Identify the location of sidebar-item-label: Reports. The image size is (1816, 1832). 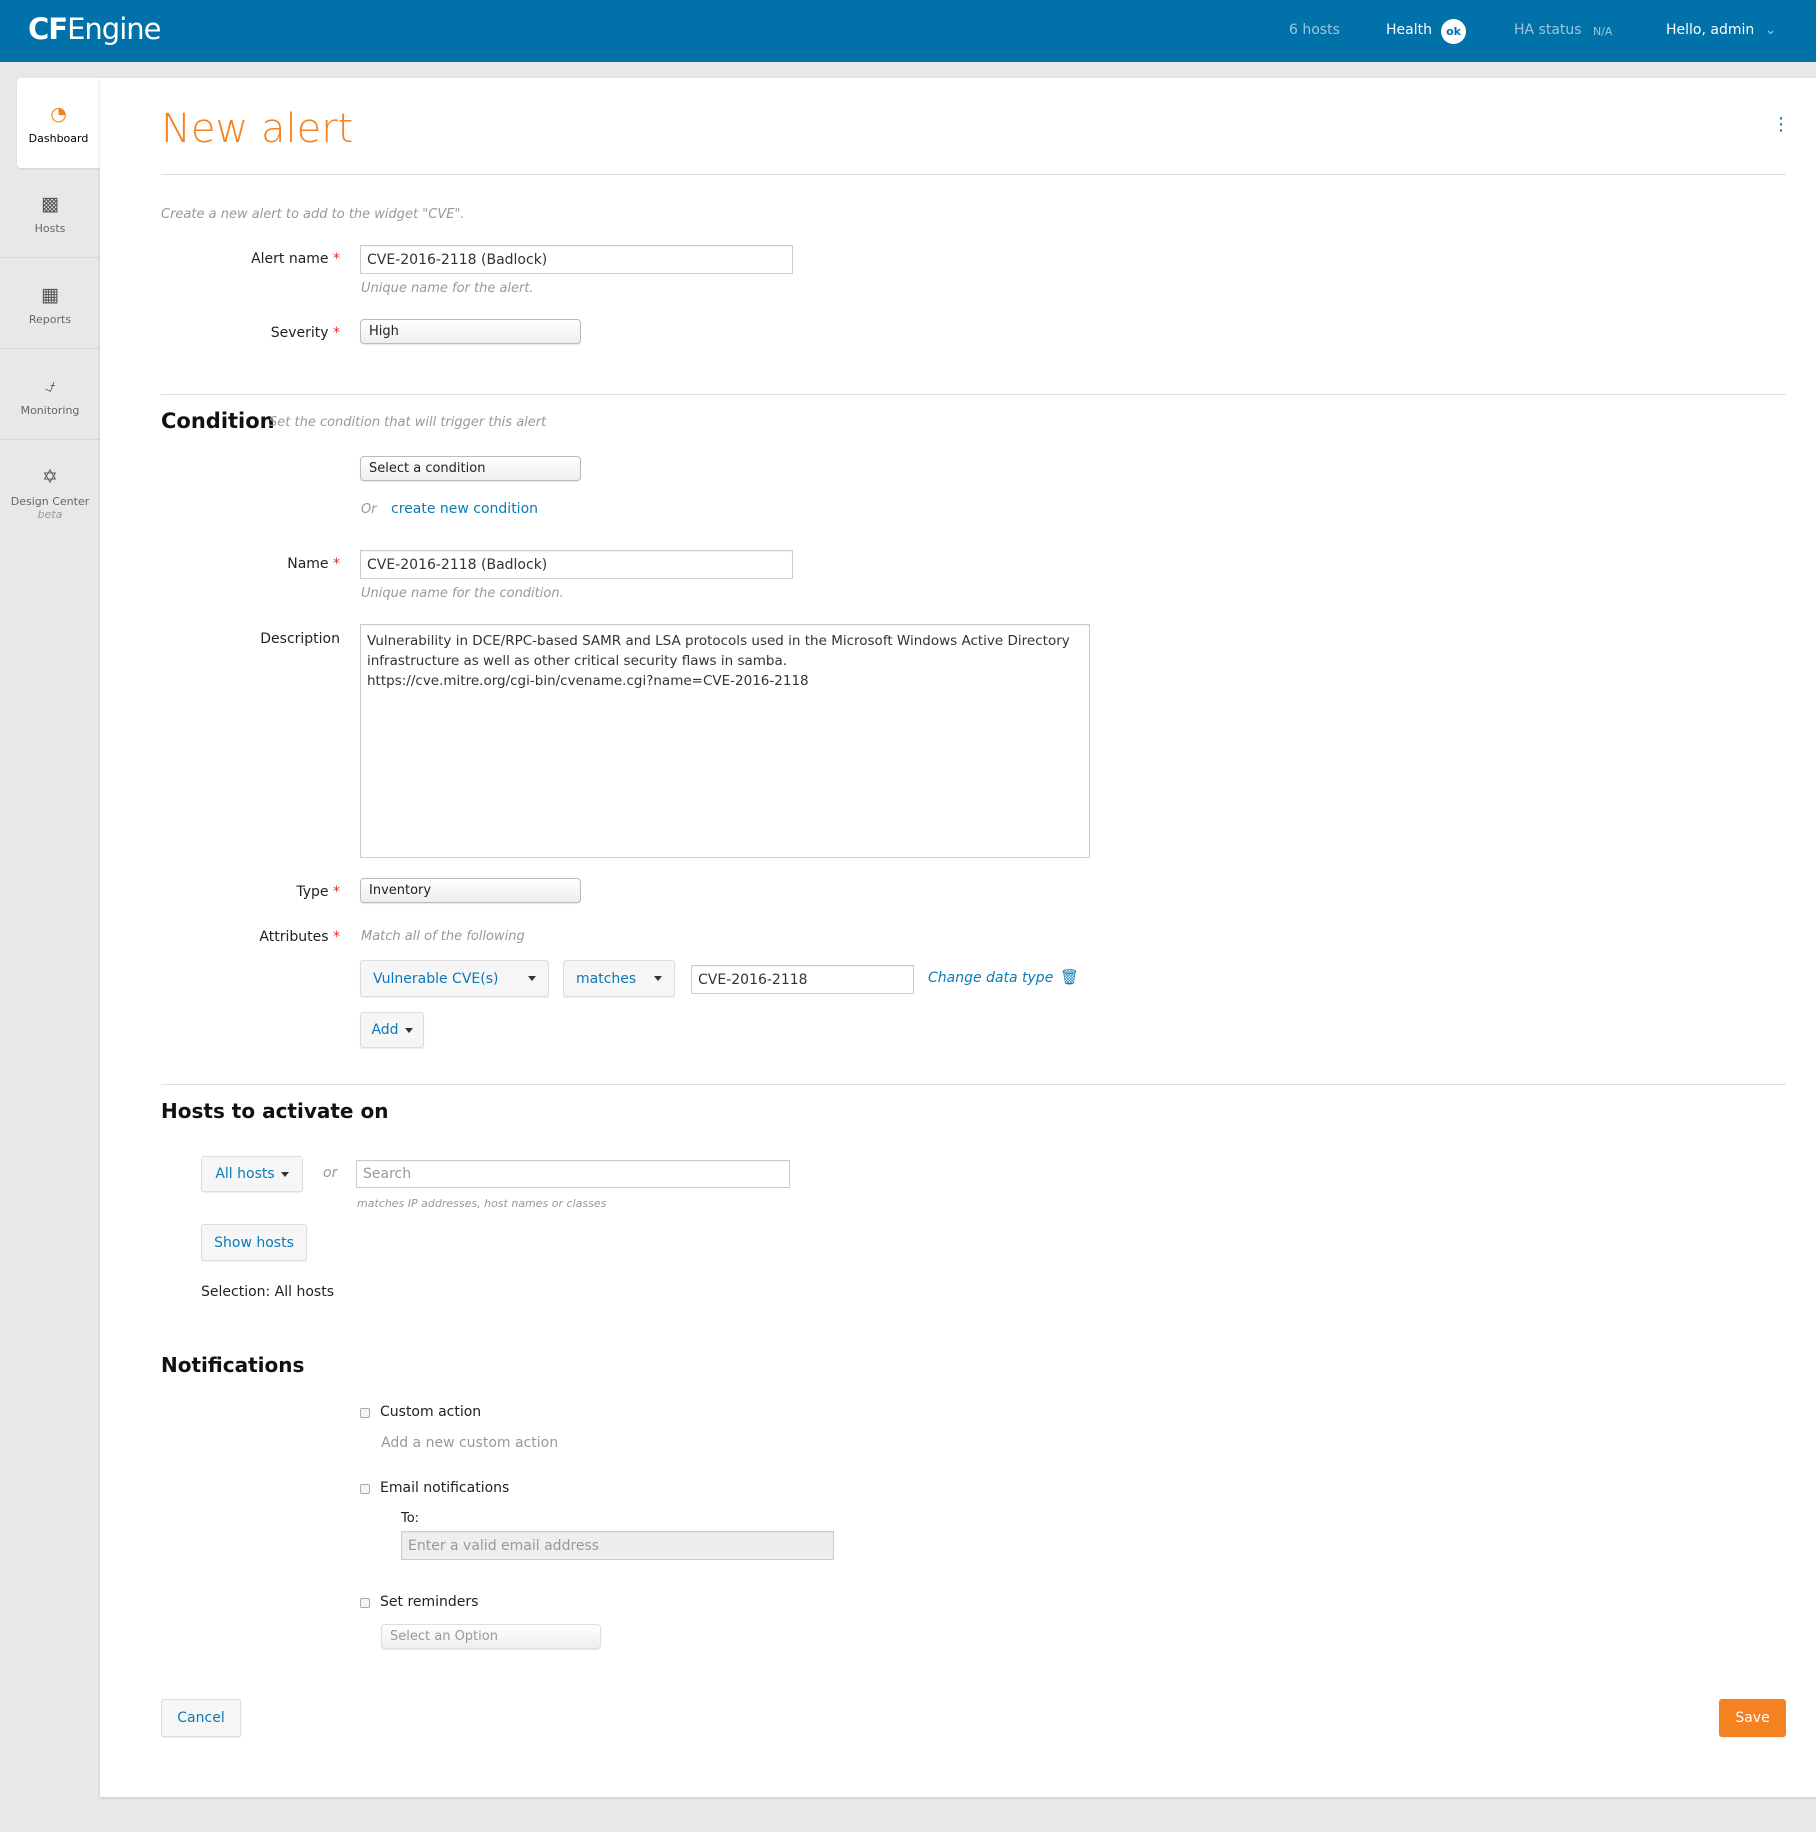
(50, 319).